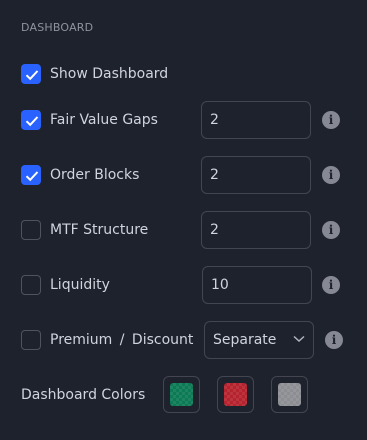  I want to click on mtf-structure-info-icon: i, so click(331, 230).